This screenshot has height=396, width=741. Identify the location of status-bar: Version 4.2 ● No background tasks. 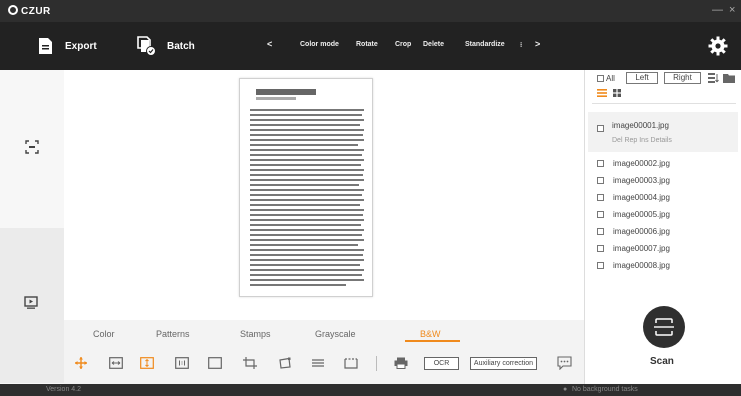
(370, 390).